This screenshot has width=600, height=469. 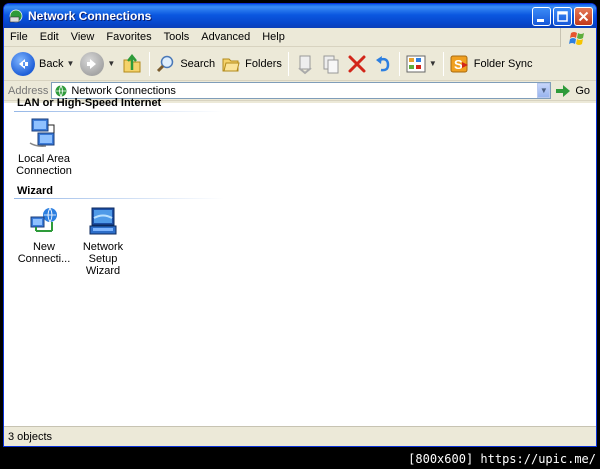 I want to click on group-header-wizard: Wizard, so click(x=35, y=191).